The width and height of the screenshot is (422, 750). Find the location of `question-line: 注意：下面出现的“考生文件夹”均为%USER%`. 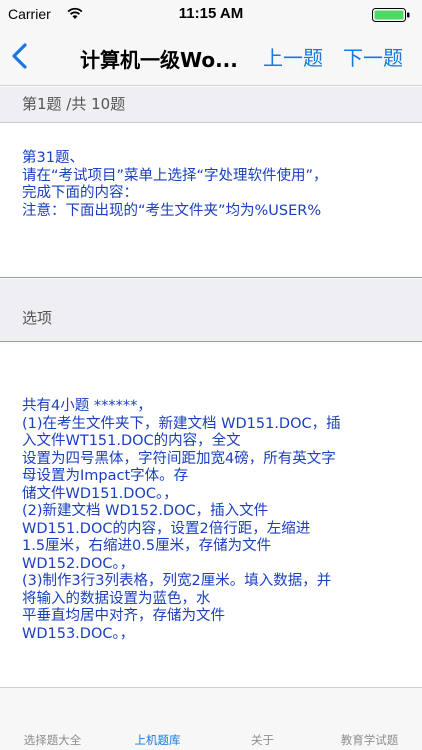

question-line: 注意：下面出现的“考生文件夹”均为%USER% is located at coordinates (172, 210).